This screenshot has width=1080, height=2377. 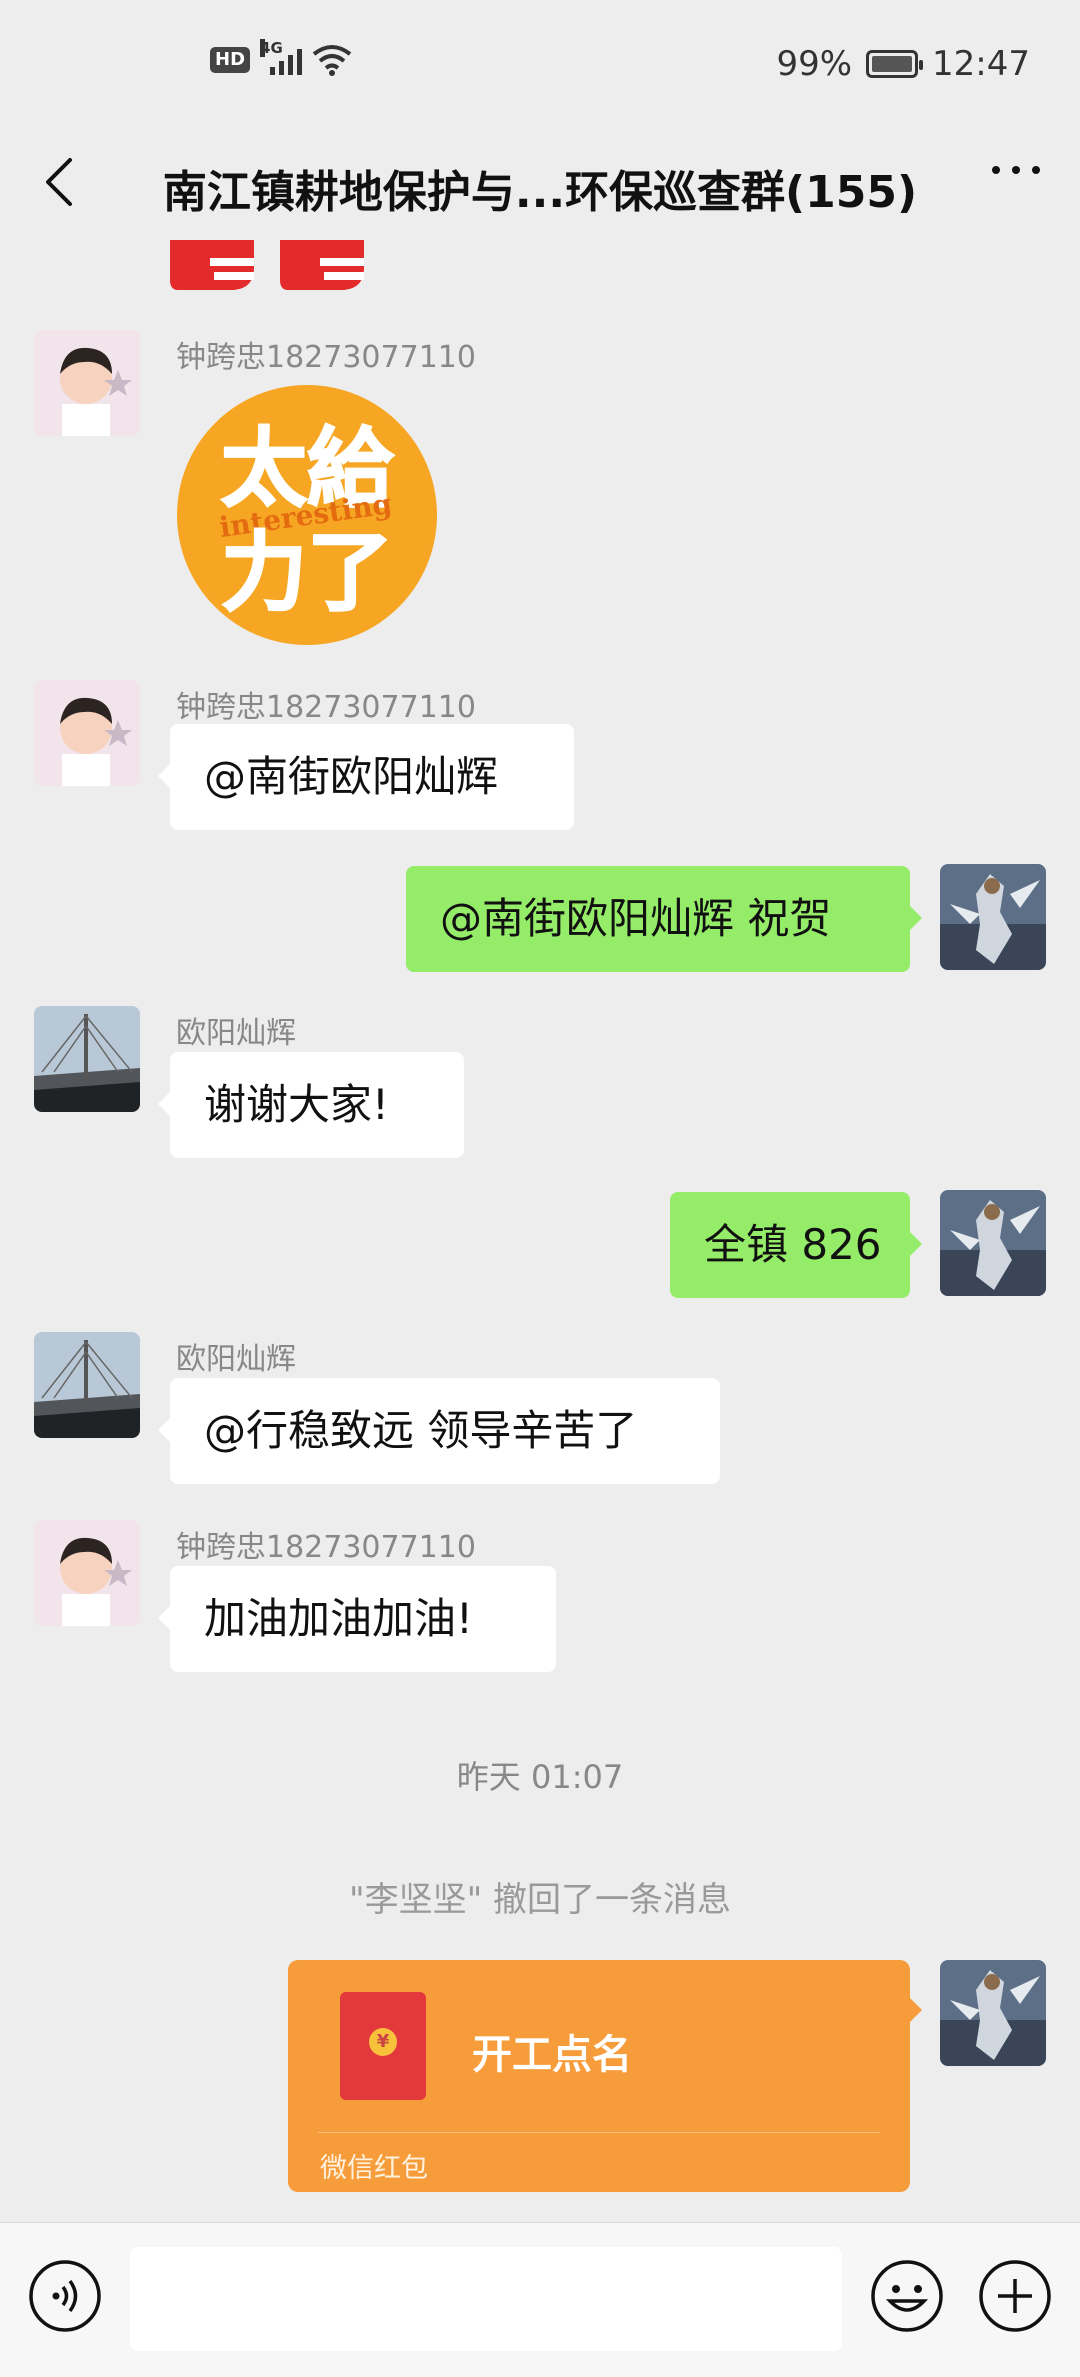 What do you see at coordinates (907, 2296) in the screenshot?
I see `emoji-icon` at bounding box center [907, 2296].